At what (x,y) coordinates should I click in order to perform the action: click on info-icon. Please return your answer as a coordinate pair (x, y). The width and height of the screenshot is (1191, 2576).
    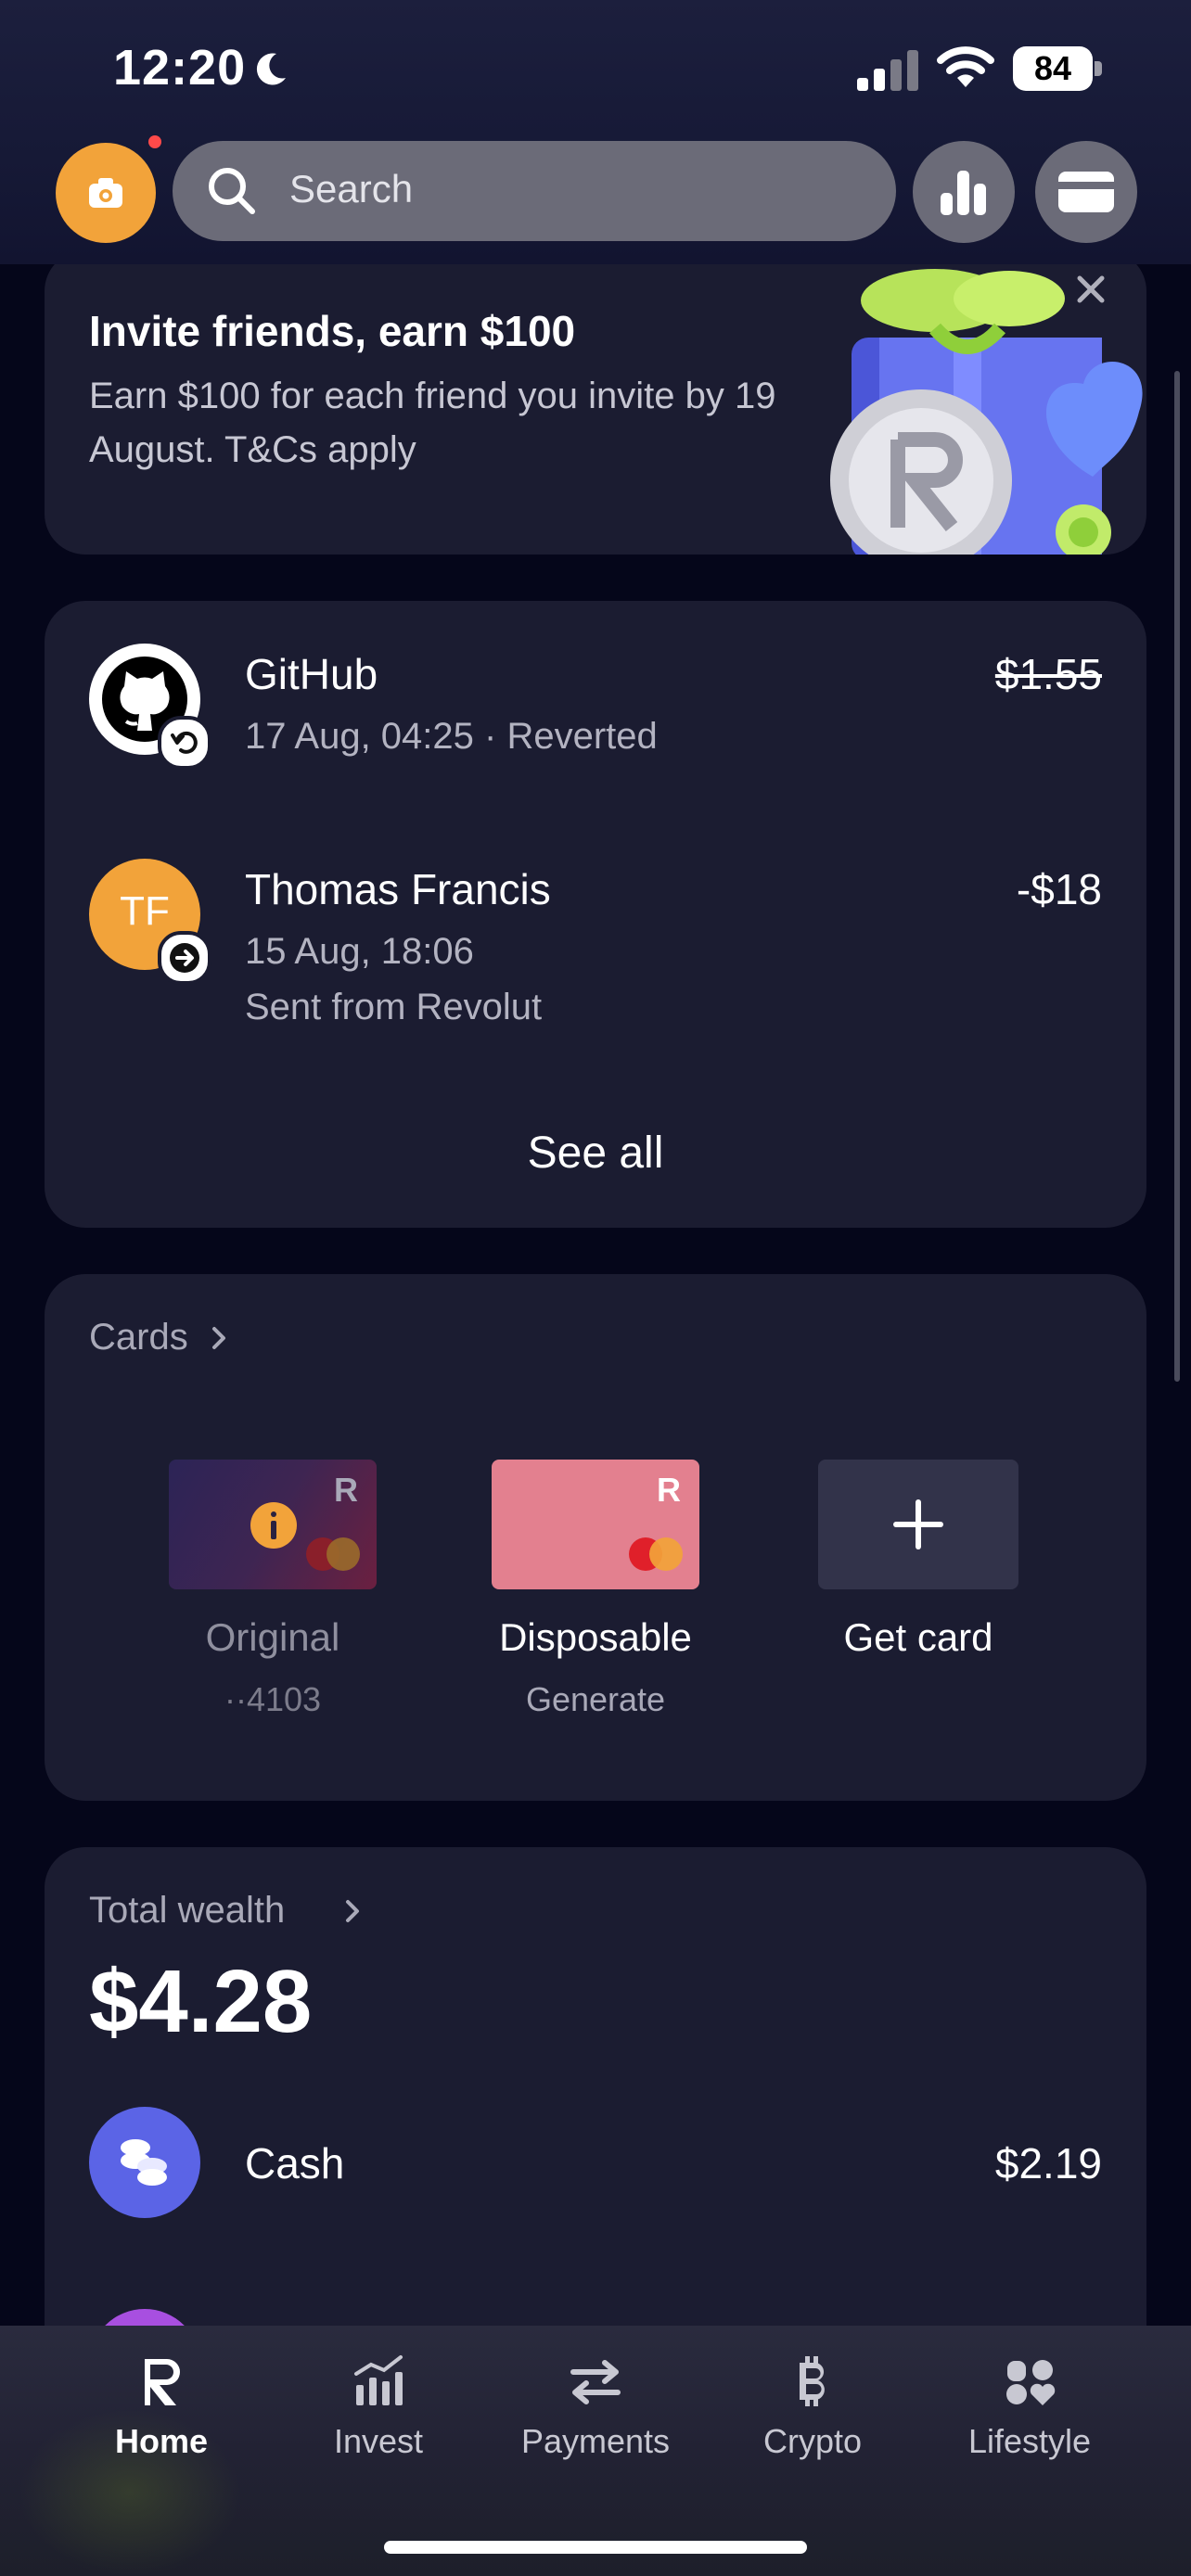
    Looking at the image, I should click on (273, 1525).